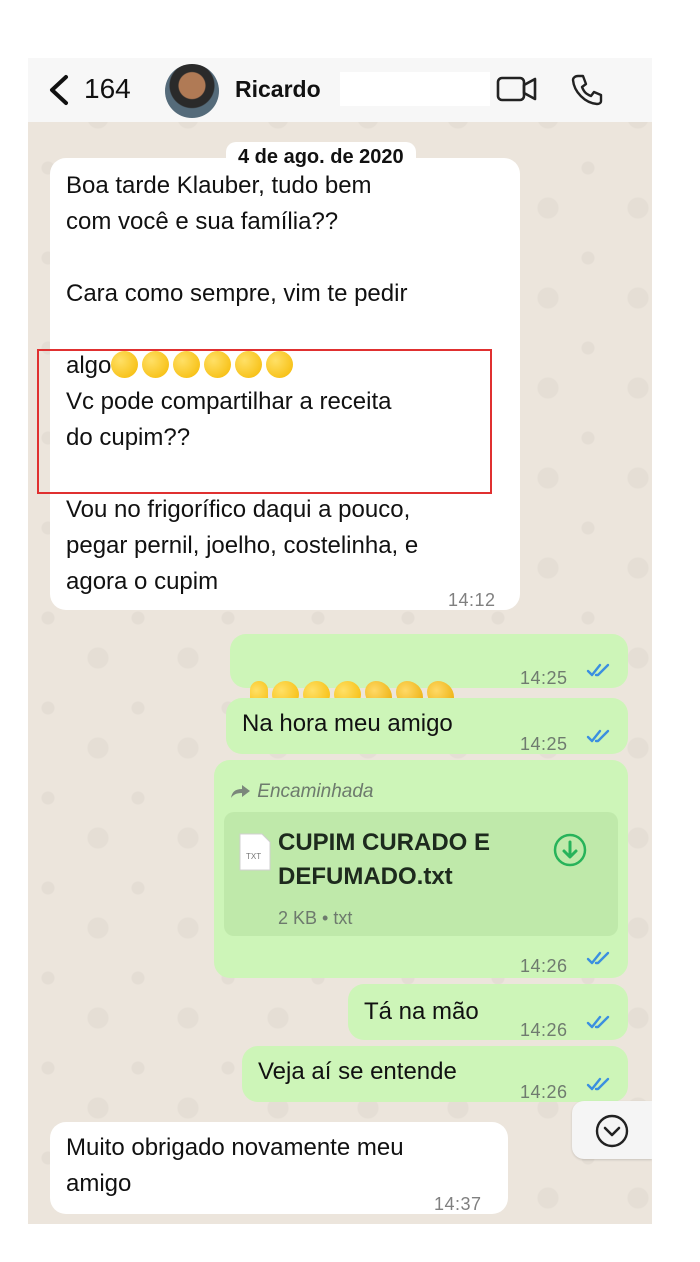  I want to click on message-bubble-outgoing: Na hora meu amigo 14:25, so click(427, 726).